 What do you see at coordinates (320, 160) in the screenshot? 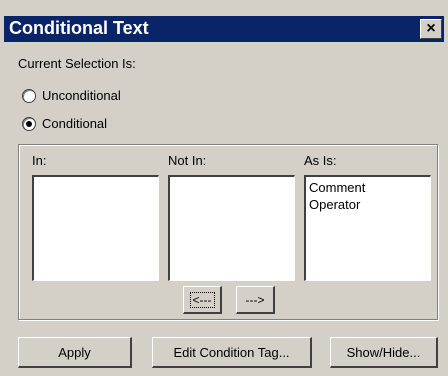
I see `as-is-list-label: As Is:` at bounding box center [320, 160].